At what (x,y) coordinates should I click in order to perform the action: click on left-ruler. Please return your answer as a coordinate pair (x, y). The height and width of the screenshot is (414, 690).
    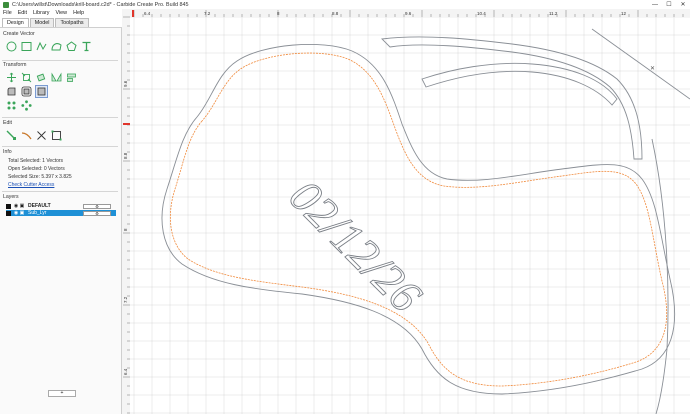
    Looking at the image, I should click on (126, 215).